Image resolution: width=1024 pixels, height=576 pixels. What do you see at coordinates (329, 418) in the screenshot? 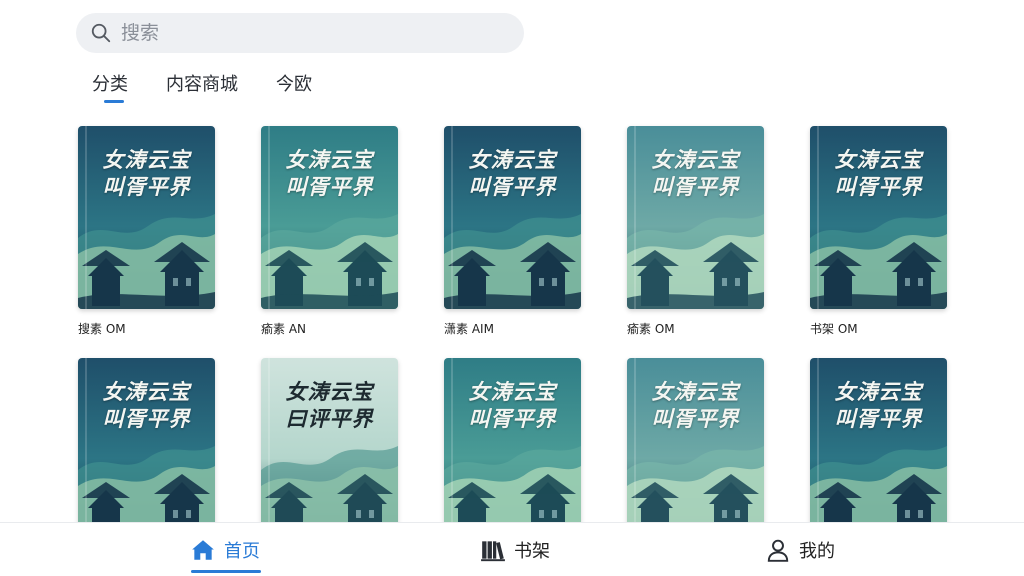
I see `cover-title-line2: 曰评平界` at bounding box center [329, 418].